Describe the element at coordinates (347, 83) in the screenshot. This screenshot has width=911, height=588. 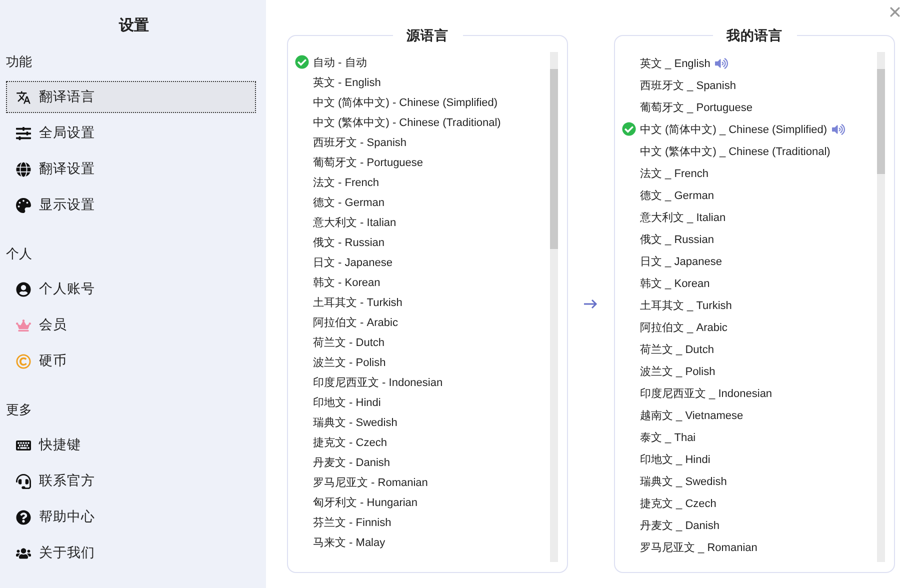
I see `language-label: 英文 - English` at that location.